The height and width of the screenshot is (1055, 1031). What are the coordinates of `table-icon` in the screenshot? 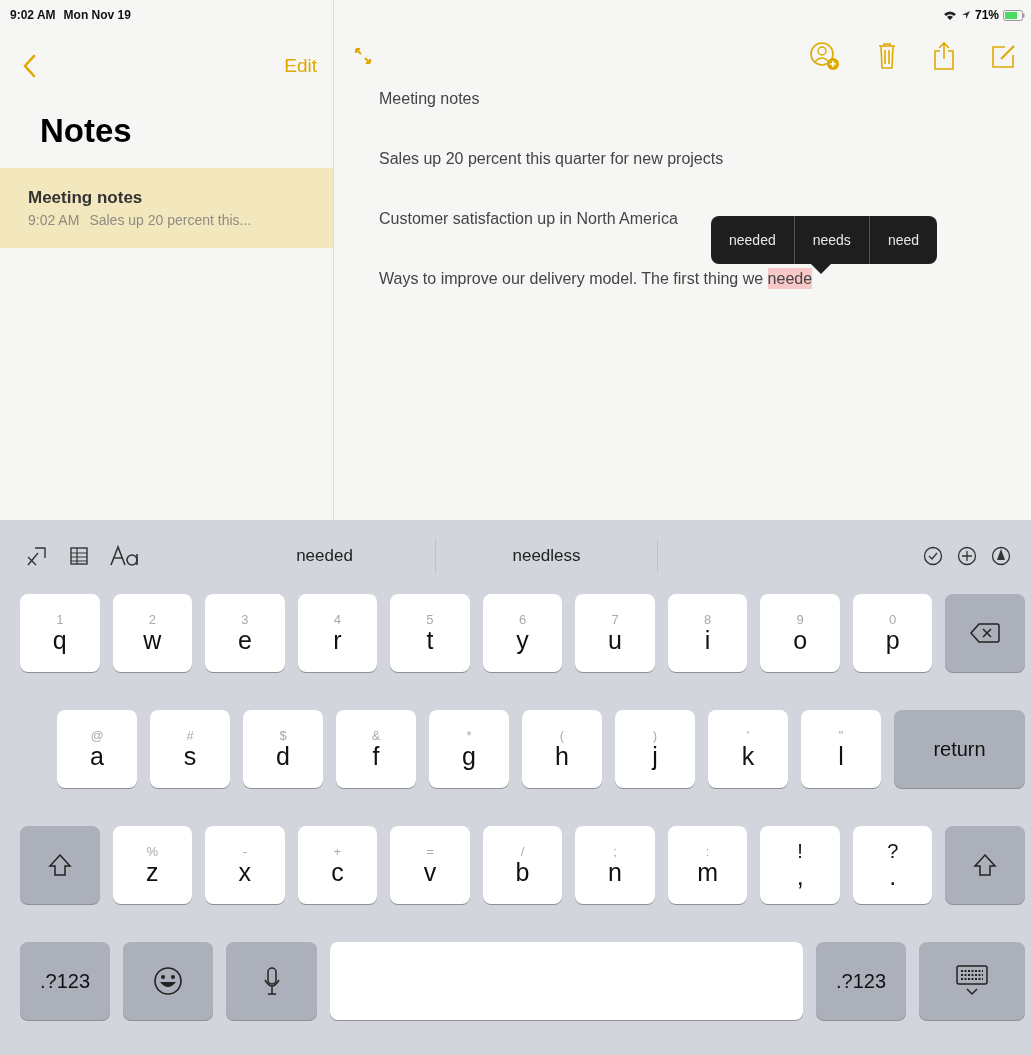 It's located at (79, 556).